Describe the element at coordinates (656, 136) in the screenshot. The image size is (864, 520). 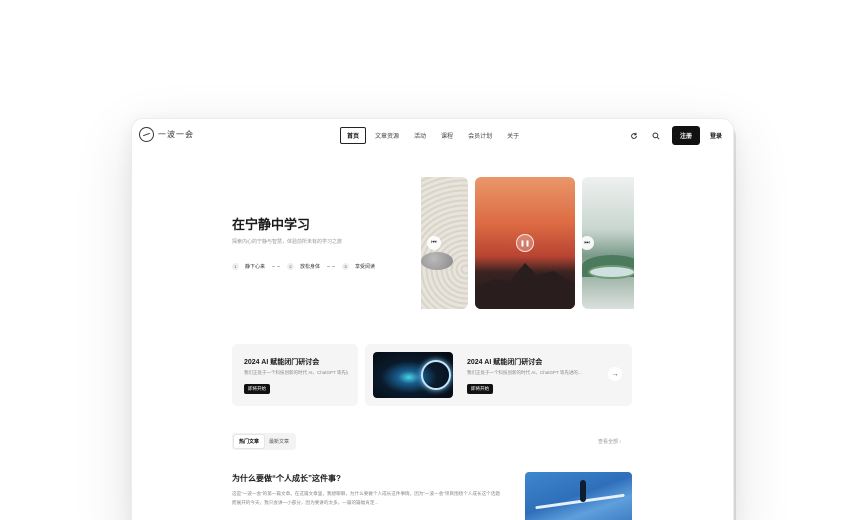
I see `search-icon` at that location.